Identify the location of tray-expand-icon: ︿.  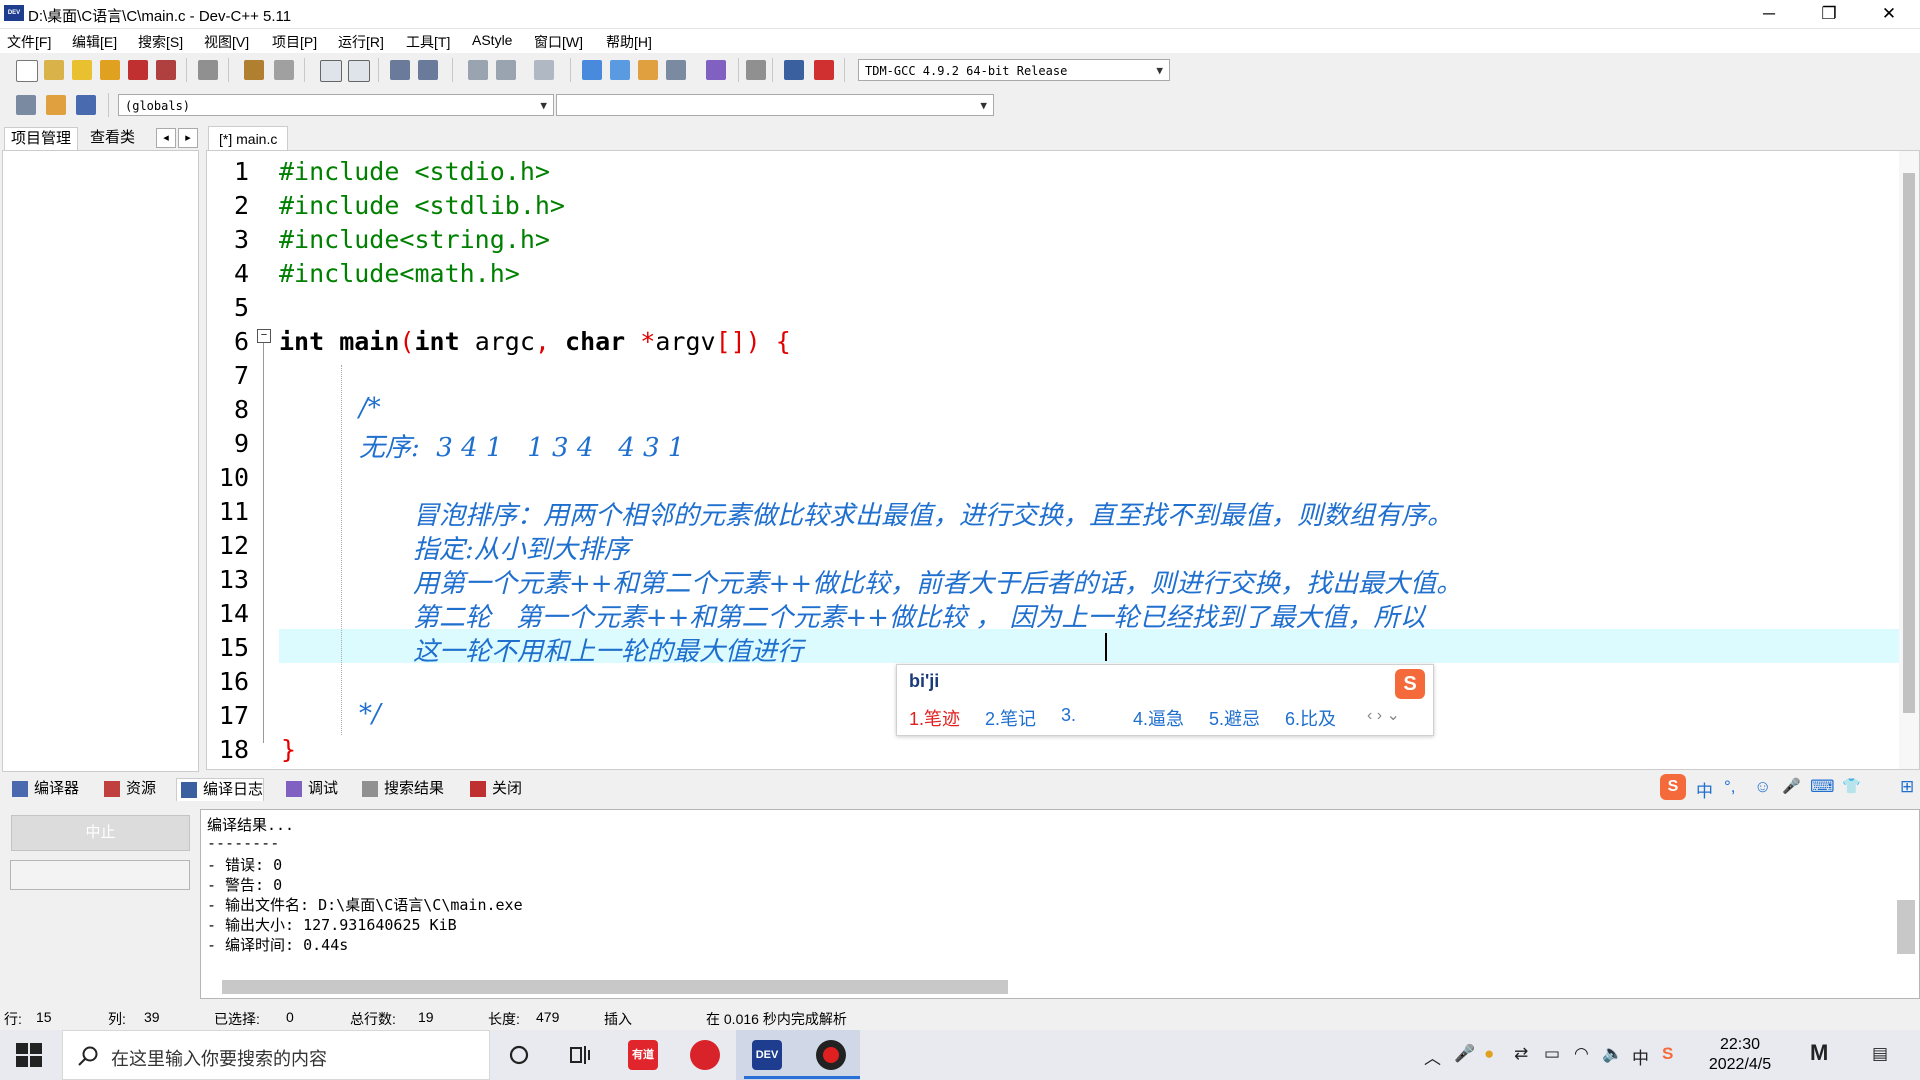
(1432, 1056).